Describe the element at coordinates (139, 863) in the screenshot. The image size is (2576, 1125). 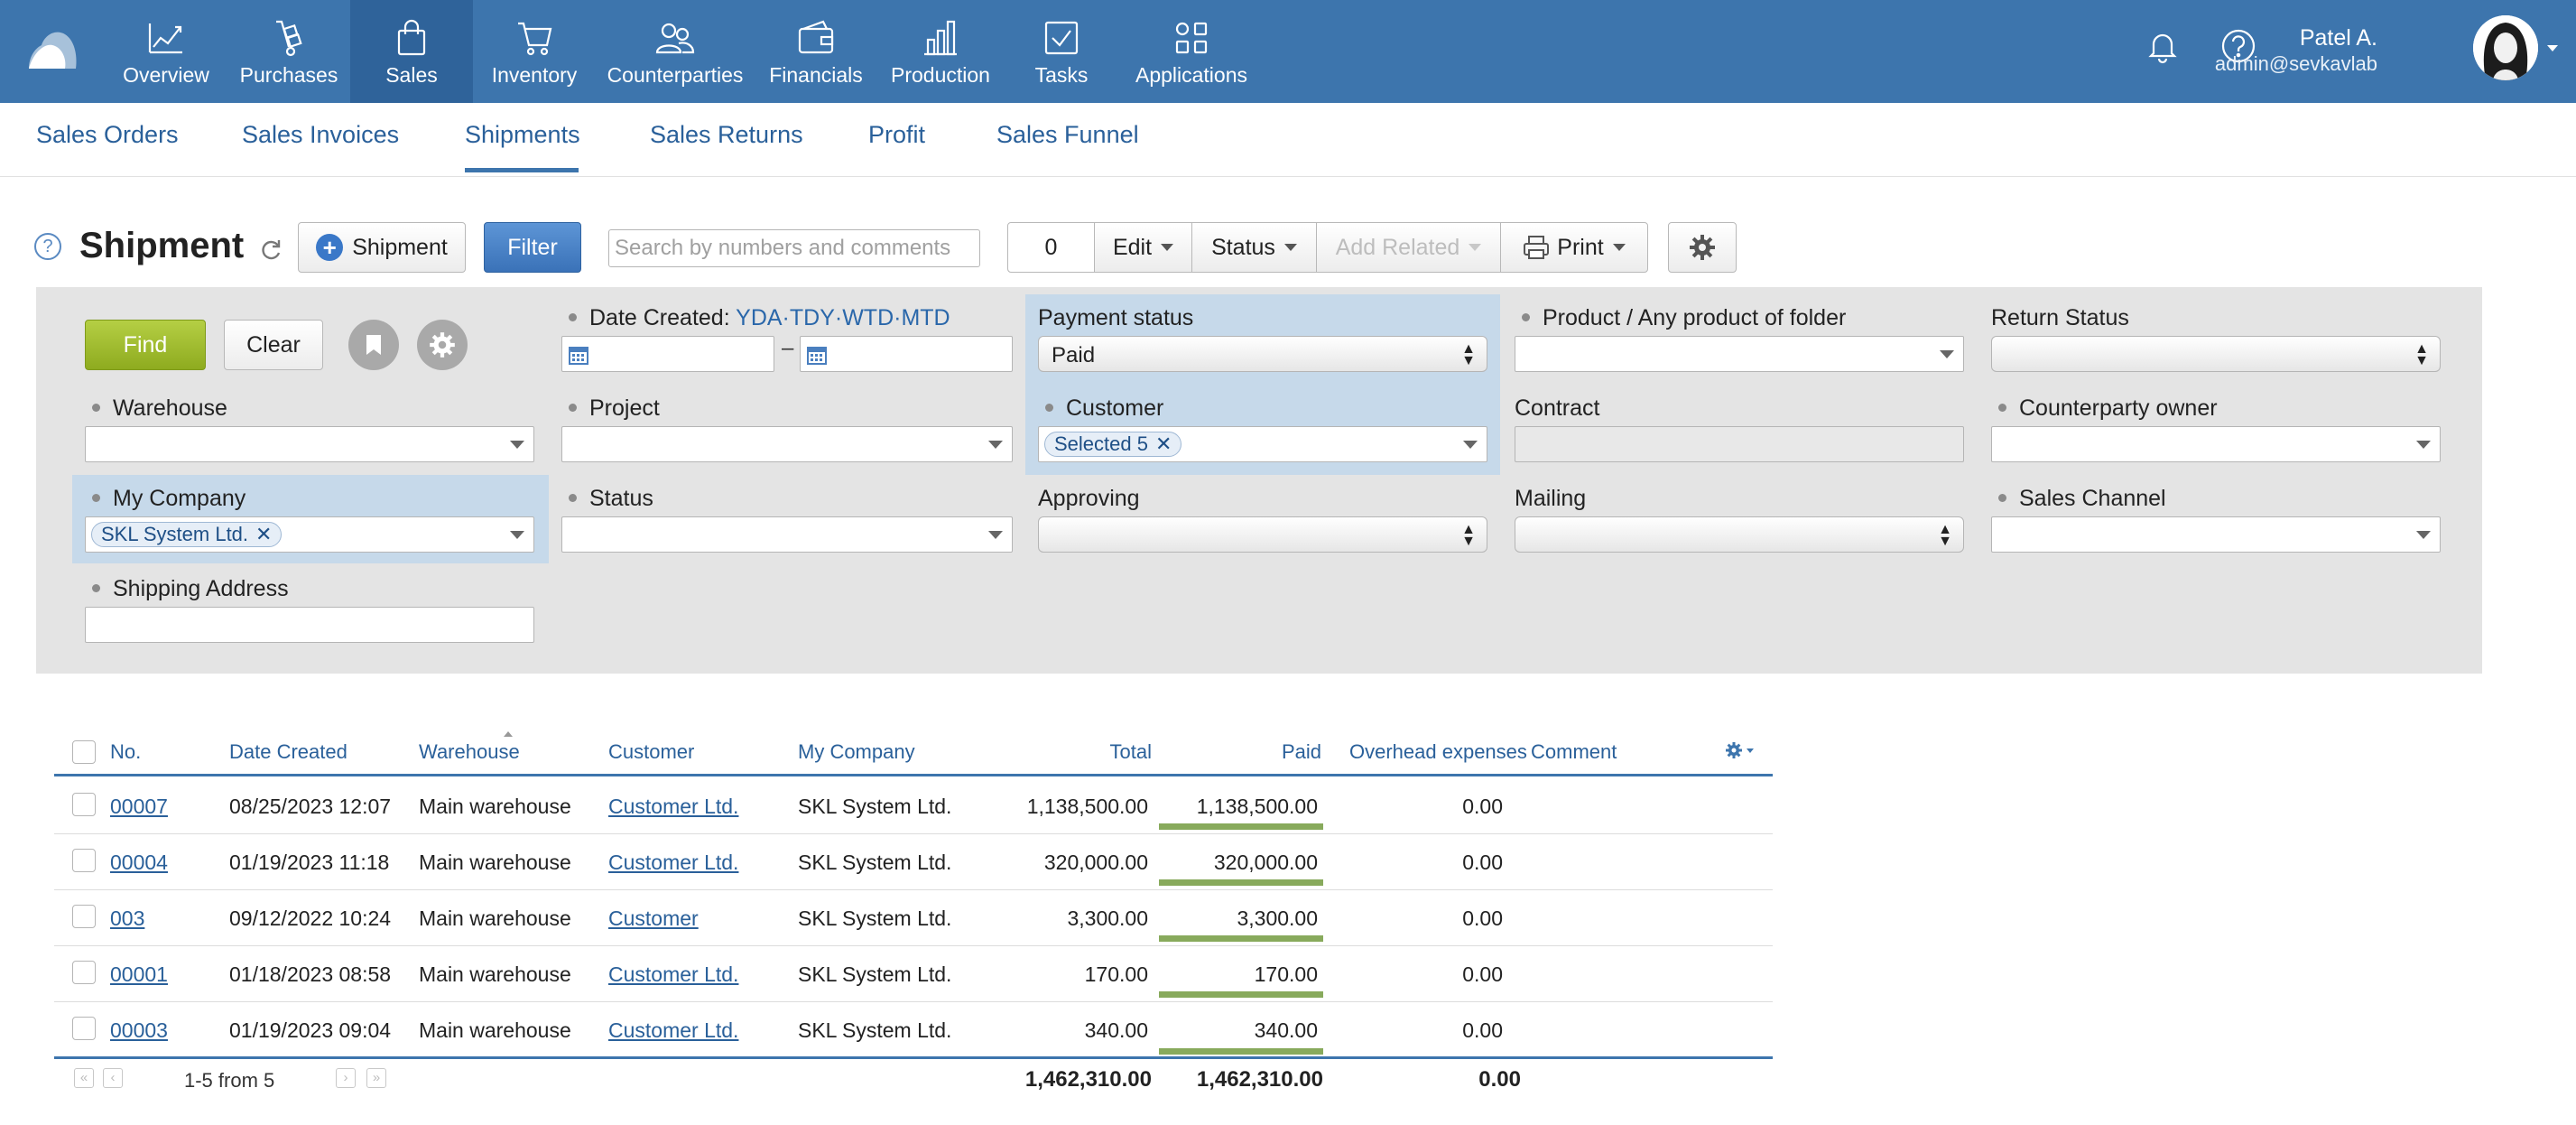
I see `shipment-number-link: 00004` at that location.